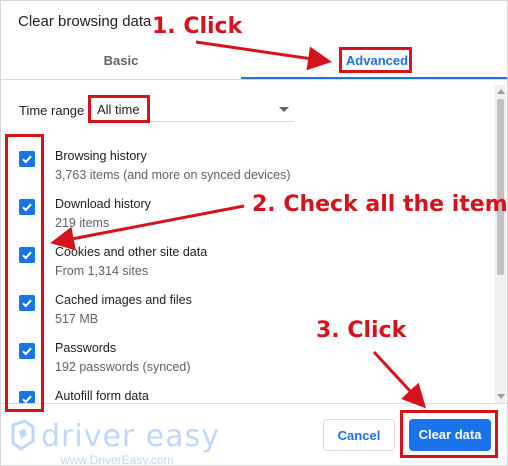  I want to click on driver-easy-logo-icon, so click(23, 435).